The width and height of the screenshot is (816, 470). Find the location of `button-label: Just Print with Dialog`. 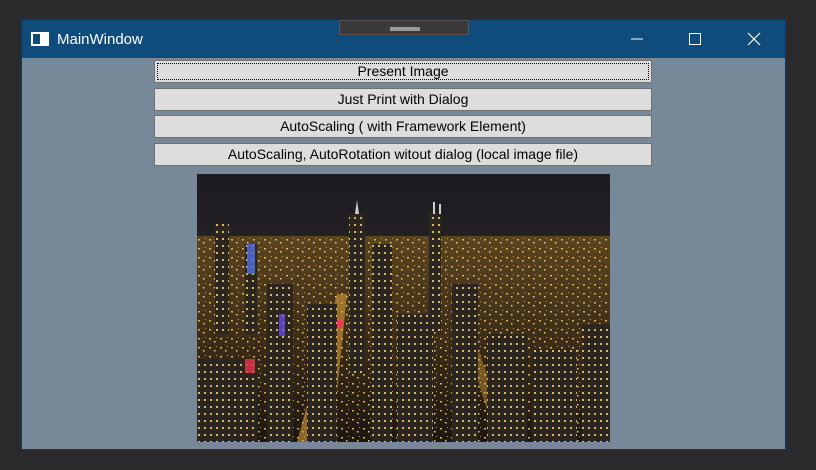

button-label: Just Print with Dialog is located at coordinates (403, 99).